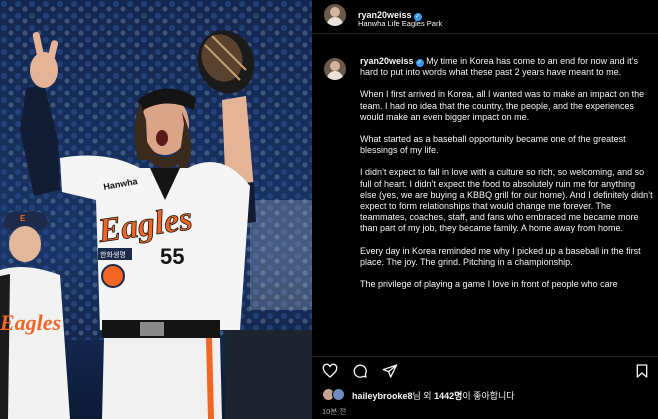 Image resolution: width=658 pixels, height=419 pixels. What do you see at coordinates (390, 371) in the screenshot?
I see `share-icon` at bounding box center [390, 371].